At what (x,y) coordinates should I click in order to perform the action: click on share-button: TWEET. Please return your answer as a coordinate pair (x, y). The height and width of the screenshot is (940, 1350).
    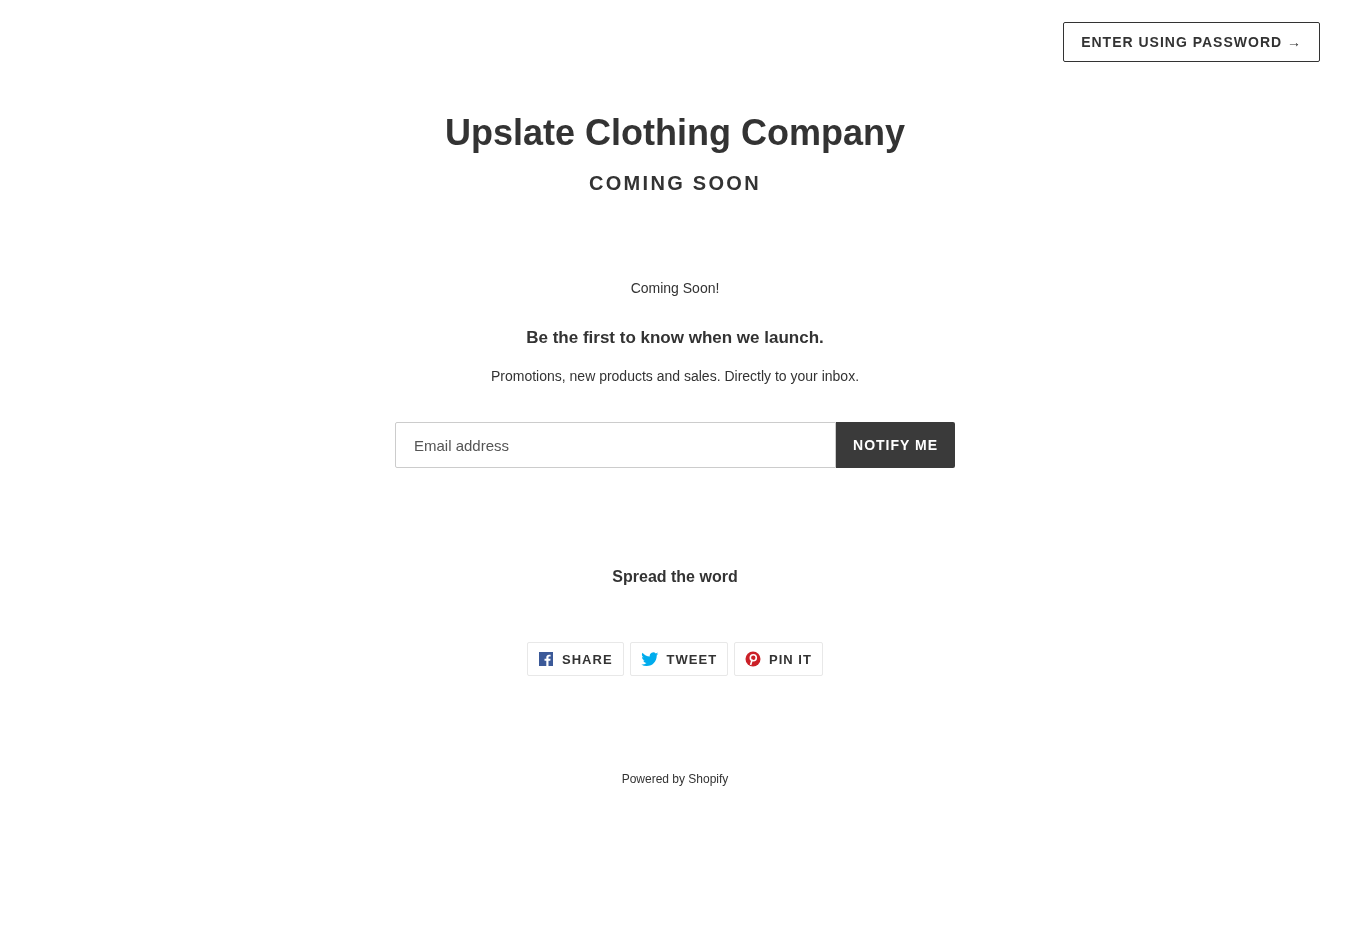
    Looking at the image, I should click on (679, 659).